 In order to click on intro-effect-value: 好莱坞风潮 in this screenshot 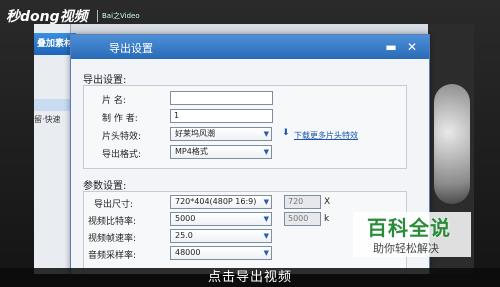, I will do `click(195, 133)`.